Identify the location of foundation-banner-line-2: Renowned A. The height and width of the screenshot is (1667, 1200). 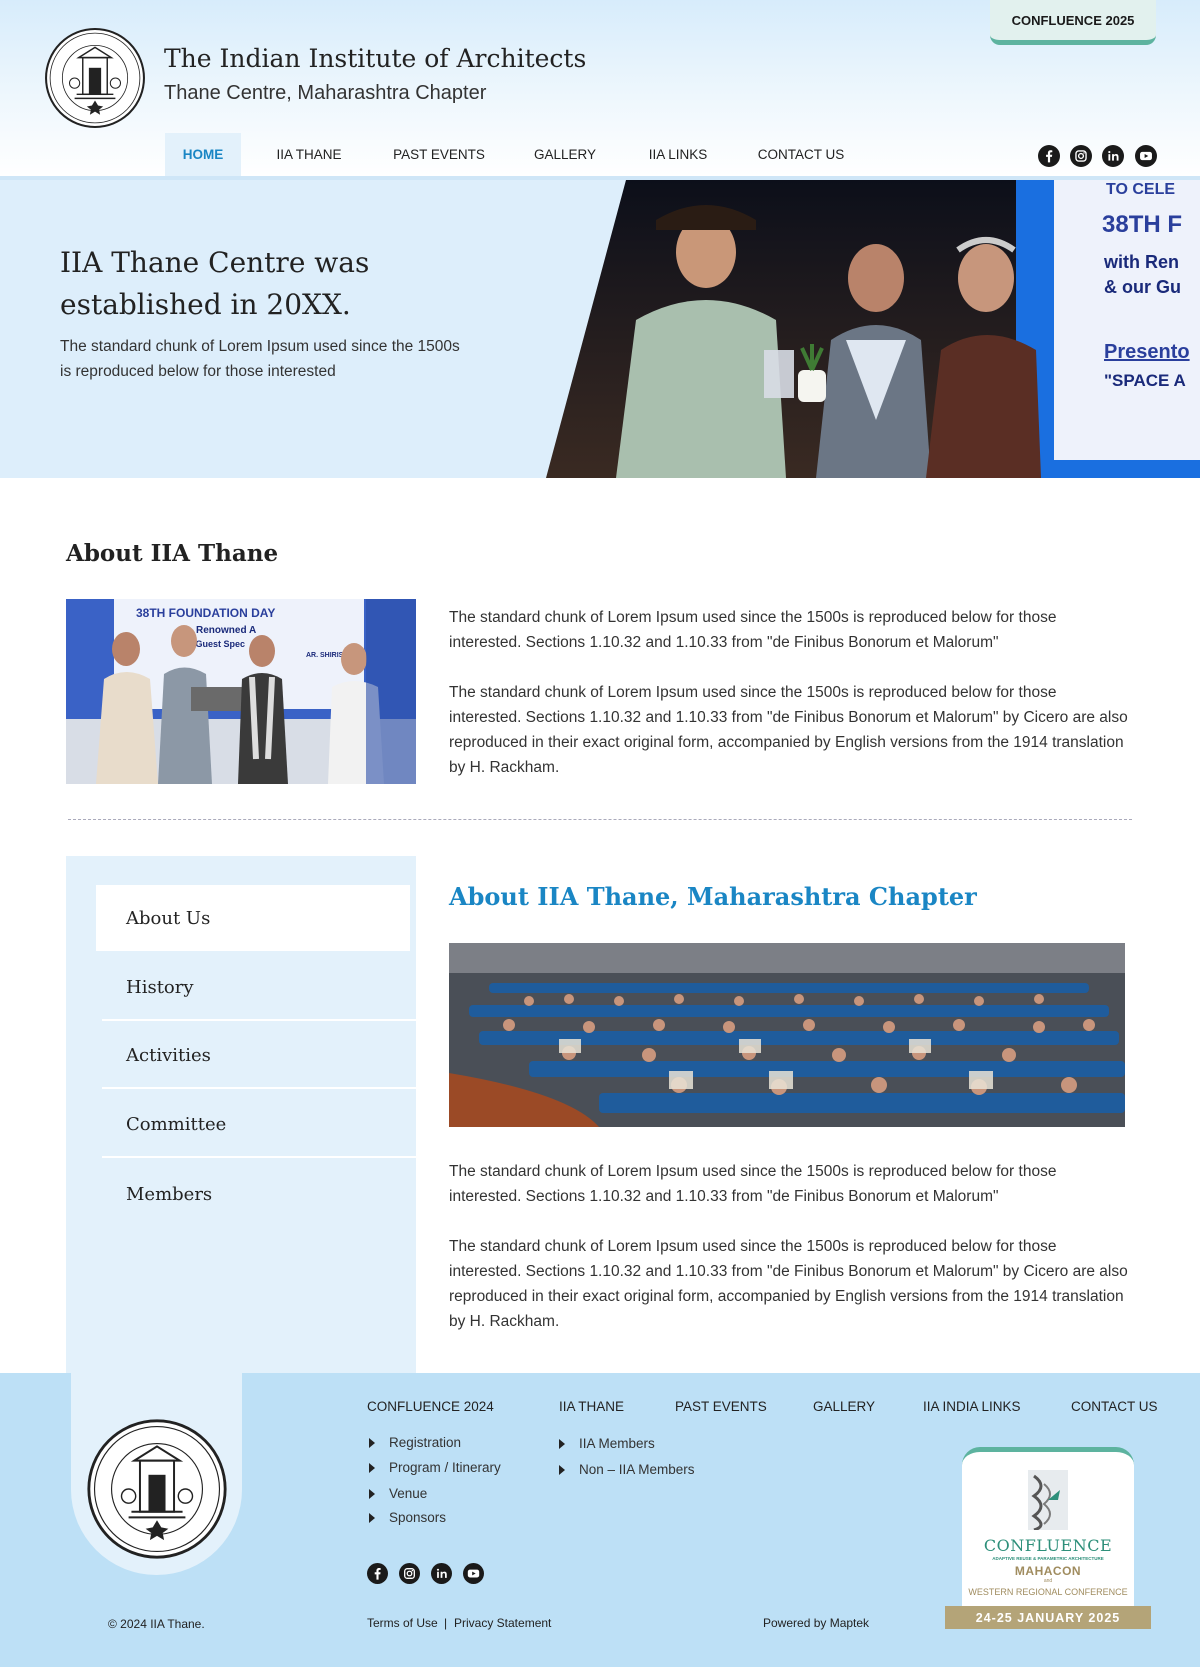
(226, 630).